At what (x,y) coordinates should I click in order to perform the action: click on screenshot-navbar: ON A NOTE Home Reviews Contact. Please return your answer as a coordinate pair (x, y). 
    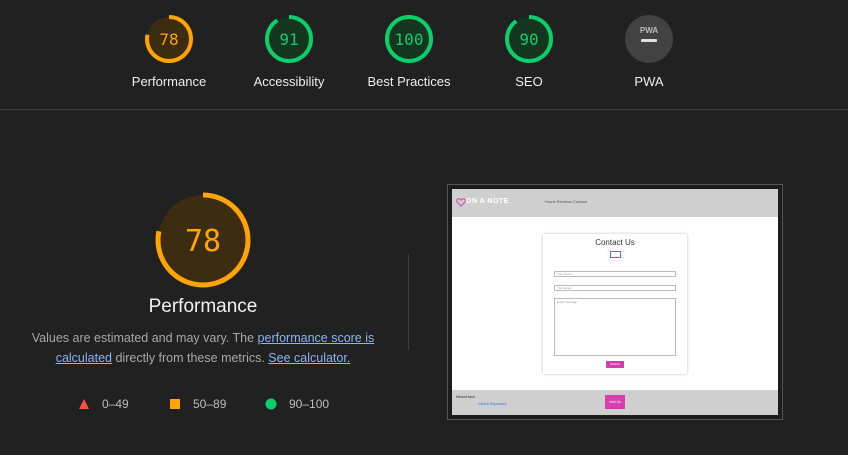
    Looking at the image, I should click on (615, 203).